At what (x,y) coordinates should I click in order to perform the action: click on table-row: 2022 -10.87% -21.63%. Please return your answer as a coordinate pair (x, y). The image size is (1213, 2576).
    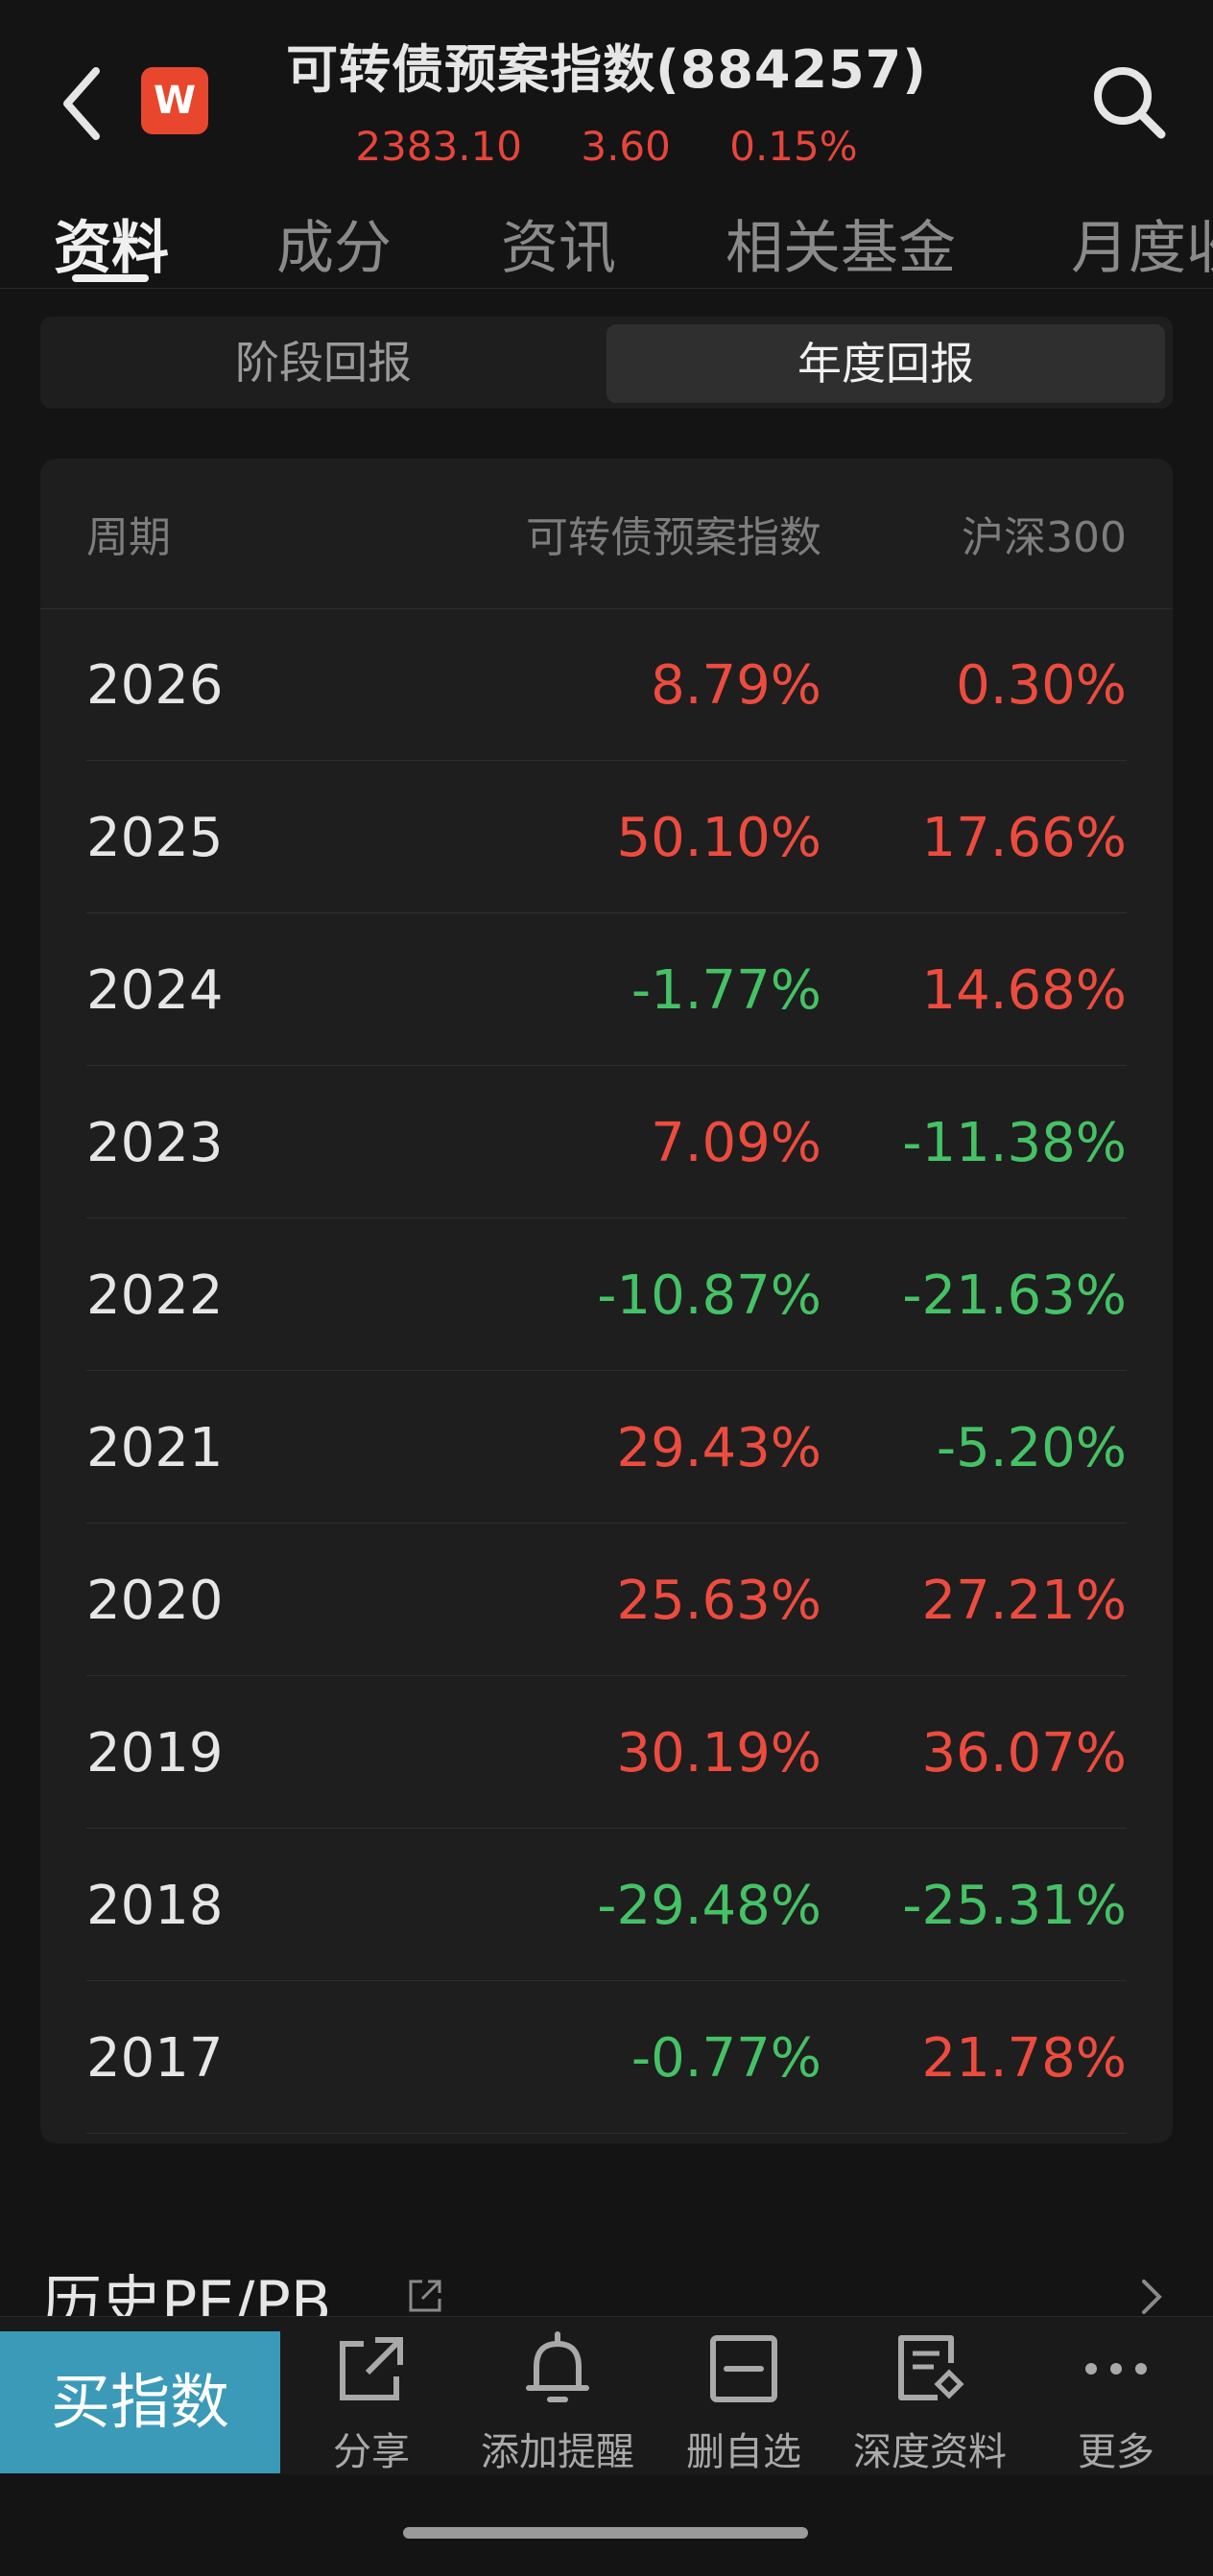
    Looking at the image, I should click on (606, 1294).